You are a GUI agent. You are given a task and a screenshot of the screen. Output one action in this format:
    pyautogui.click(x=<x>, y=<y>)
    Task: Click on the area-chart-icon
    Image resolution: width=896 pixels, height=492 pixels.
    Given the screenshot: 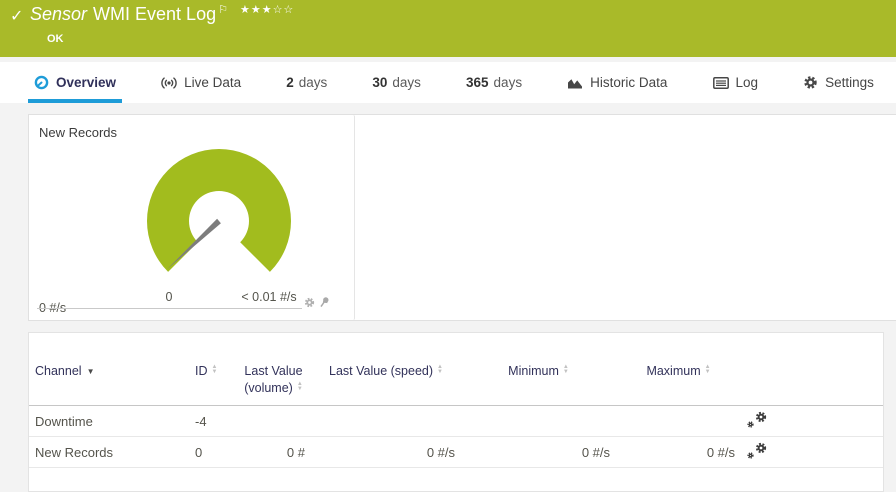 What is the action you would take?
    pyautogui.click(x=575, y=83)
    